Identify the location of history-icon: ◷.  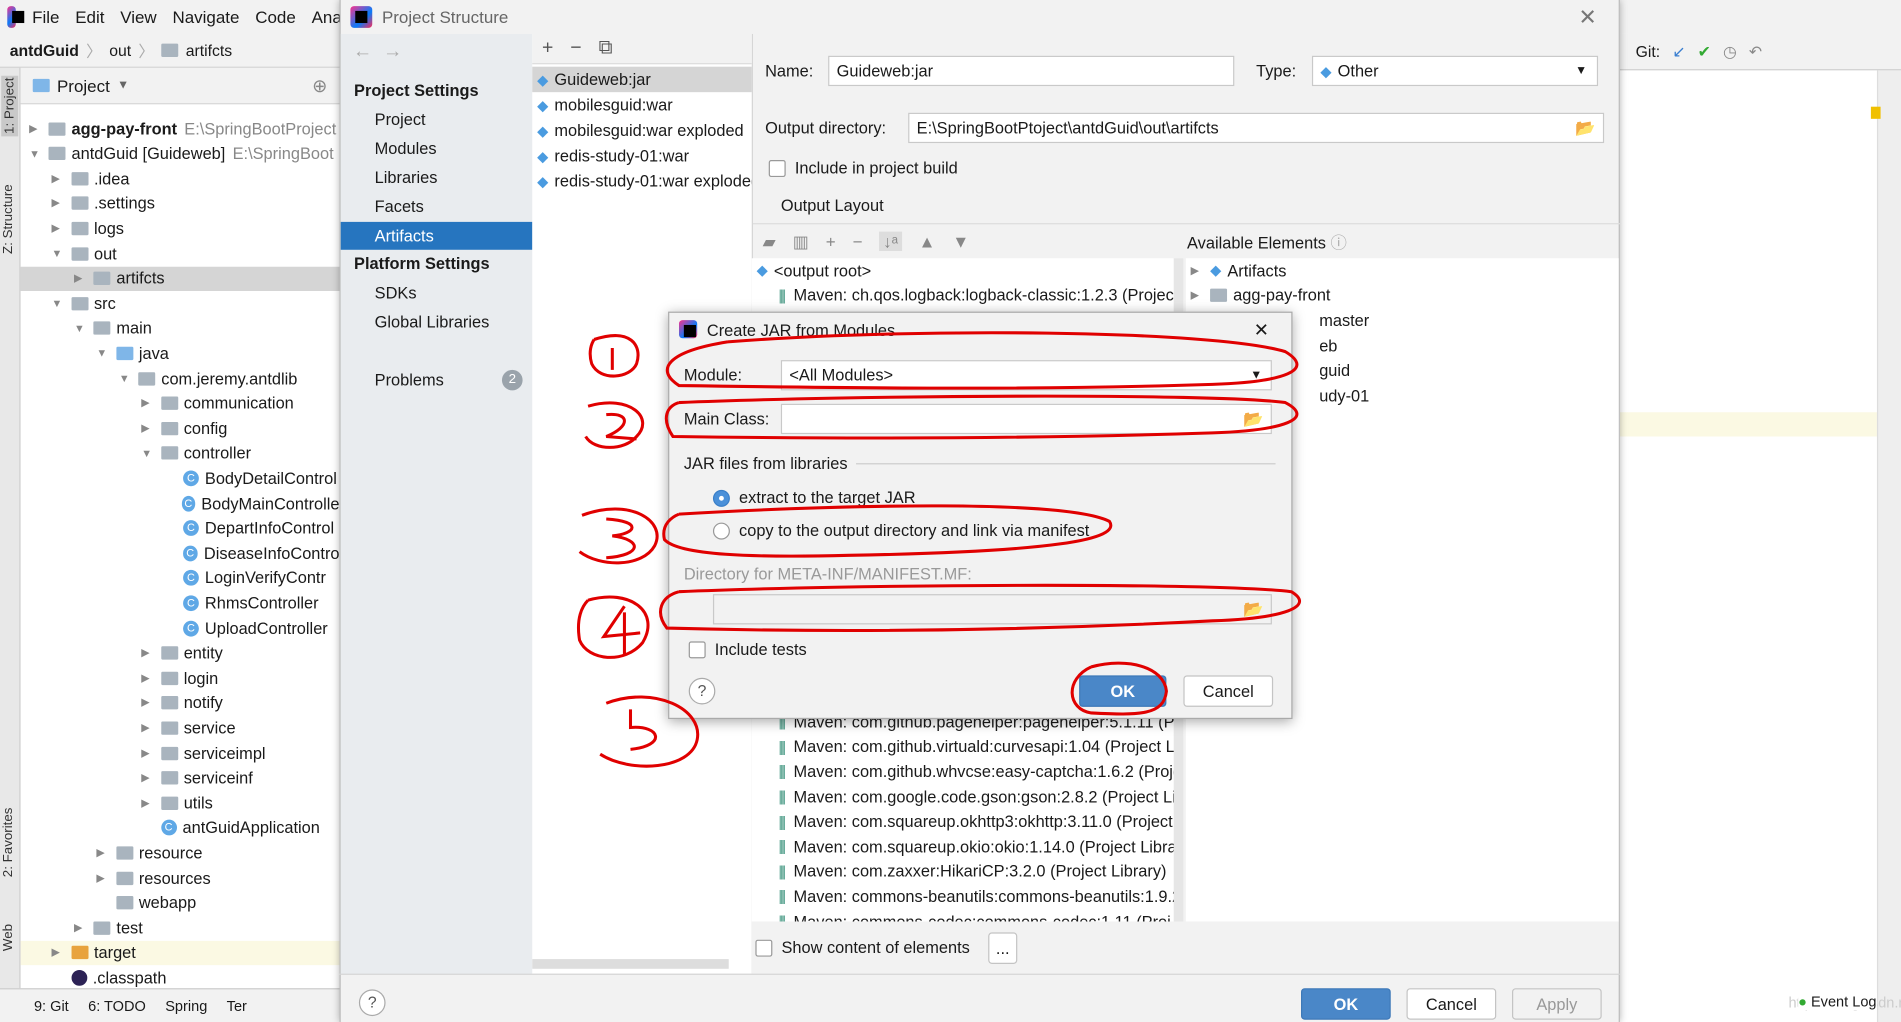
(1730, 51).